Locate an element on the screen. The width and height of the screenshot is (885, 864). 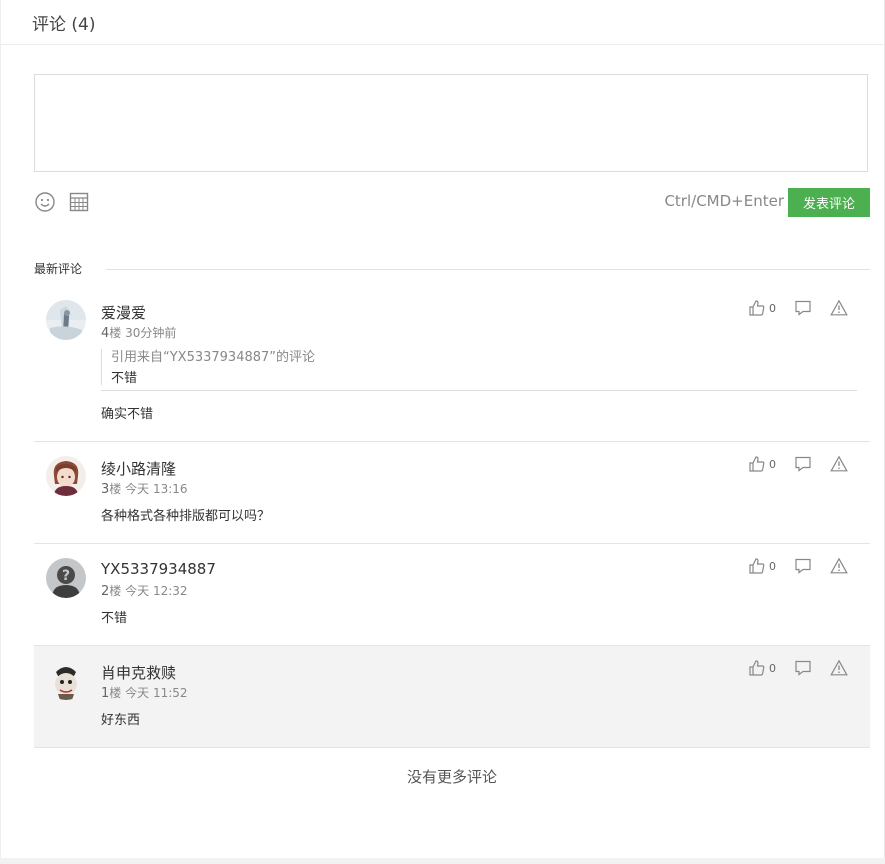
comment-item: ? YX5337934887 2楼 今天 12:32 不错 0 is located at coordinates (452, 595).